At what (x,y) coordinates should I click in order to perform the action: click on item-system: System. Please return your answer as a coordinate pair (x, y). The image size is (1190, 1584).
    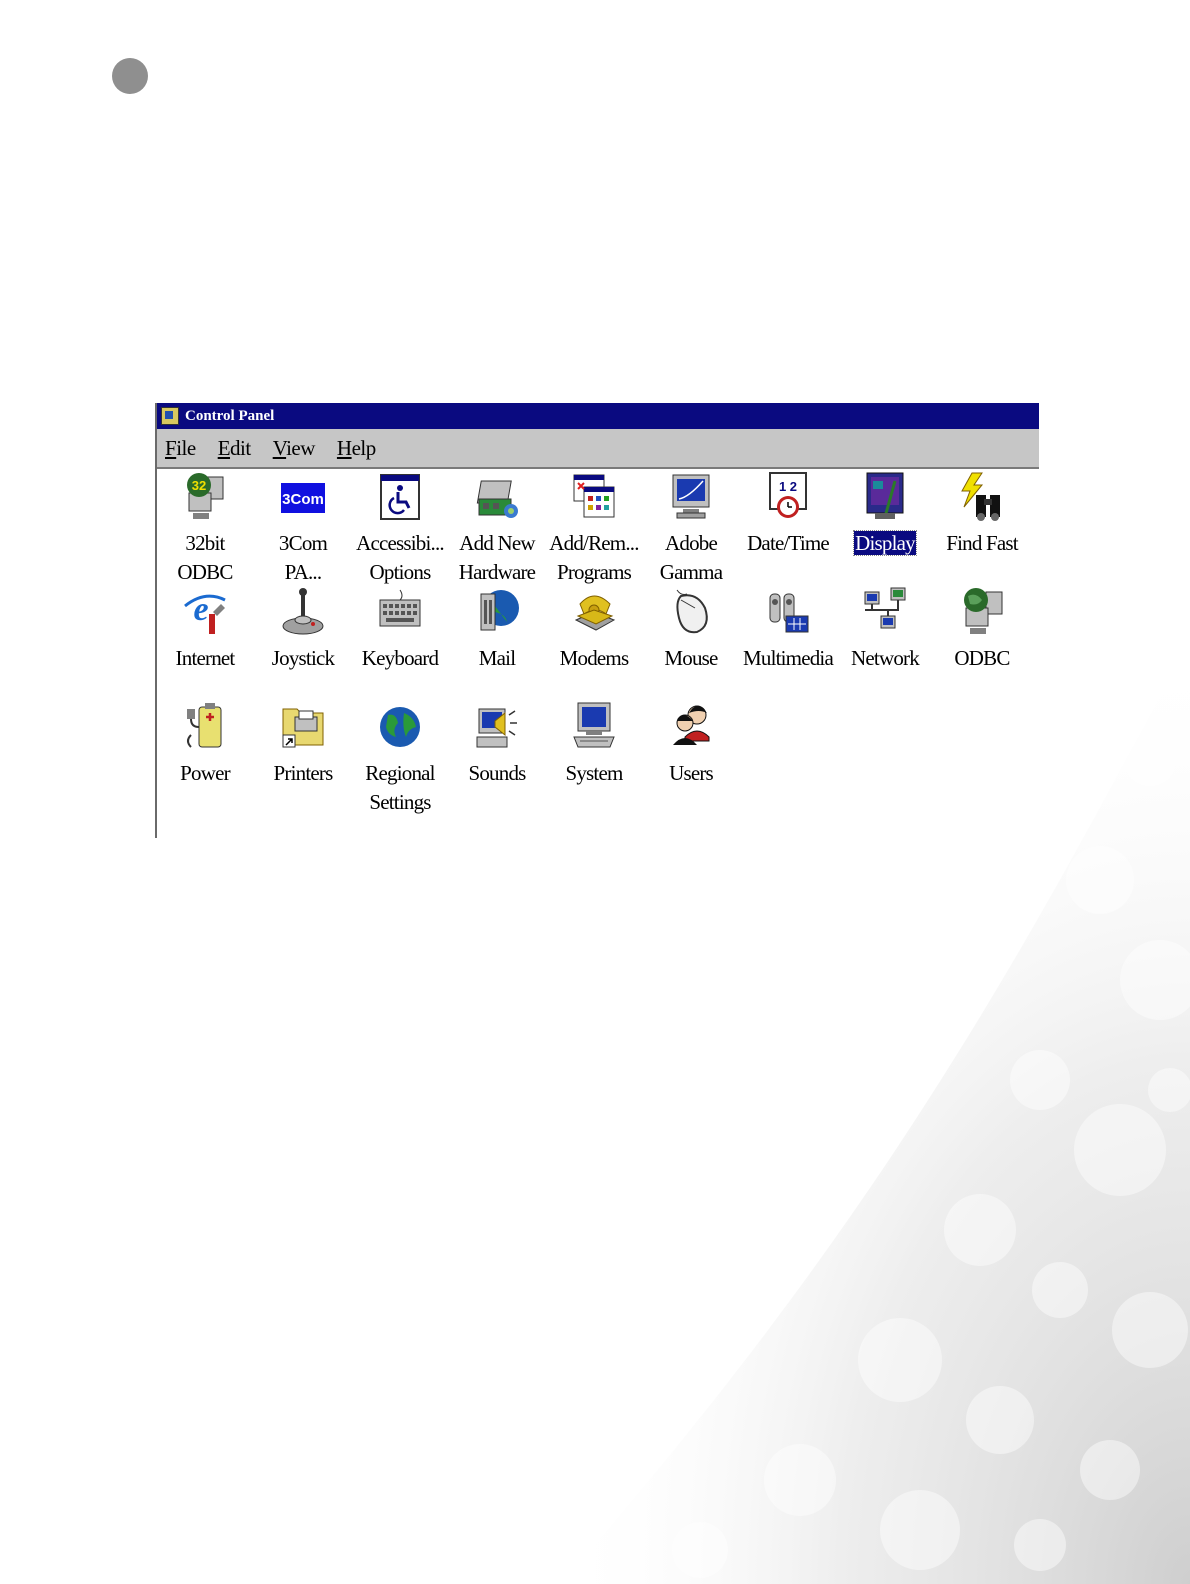
    Looking at the image, I should click on (594, 744).